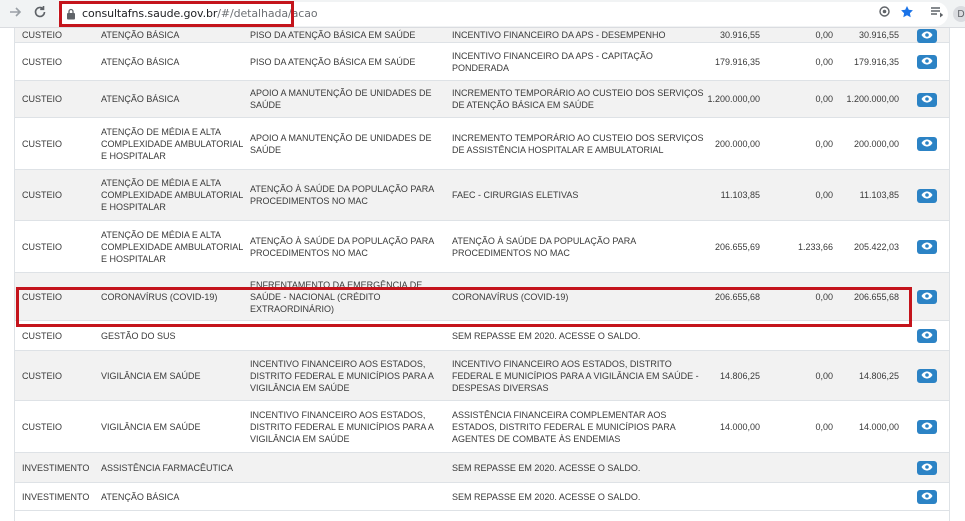 Image resolution: width=965 pixels, height=521 pixels. What do you see at coordinates (515, 195) in the screenshot?
I see `cell-acao: FAEC - CIRURGIAS ELETIVAS` at bounding box center [515, 195].